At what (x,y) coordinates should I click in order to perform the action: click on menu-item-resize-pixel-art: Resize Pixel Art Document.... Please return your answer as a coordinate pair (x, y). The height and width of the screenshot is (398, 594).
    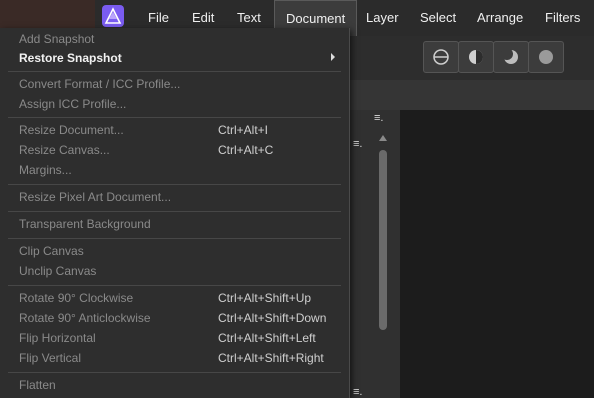
    Looking at the image, I should click on (95, 197).